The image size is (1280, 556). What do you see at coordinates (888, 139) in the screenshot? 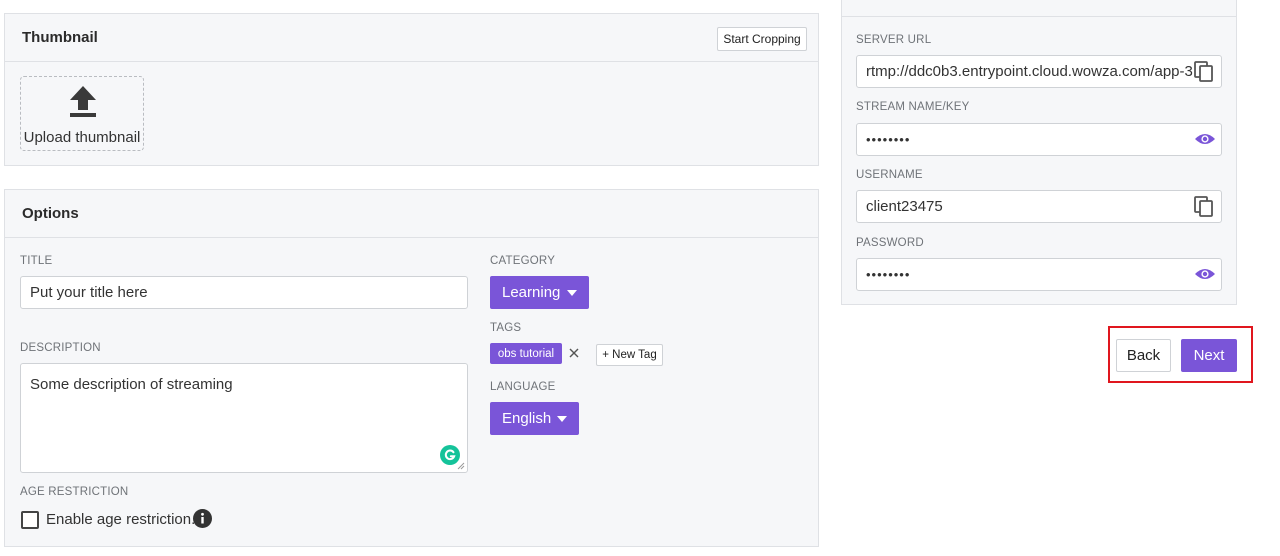
I see `stream-key-value: ••••••••` at bounding box center [888, 139].